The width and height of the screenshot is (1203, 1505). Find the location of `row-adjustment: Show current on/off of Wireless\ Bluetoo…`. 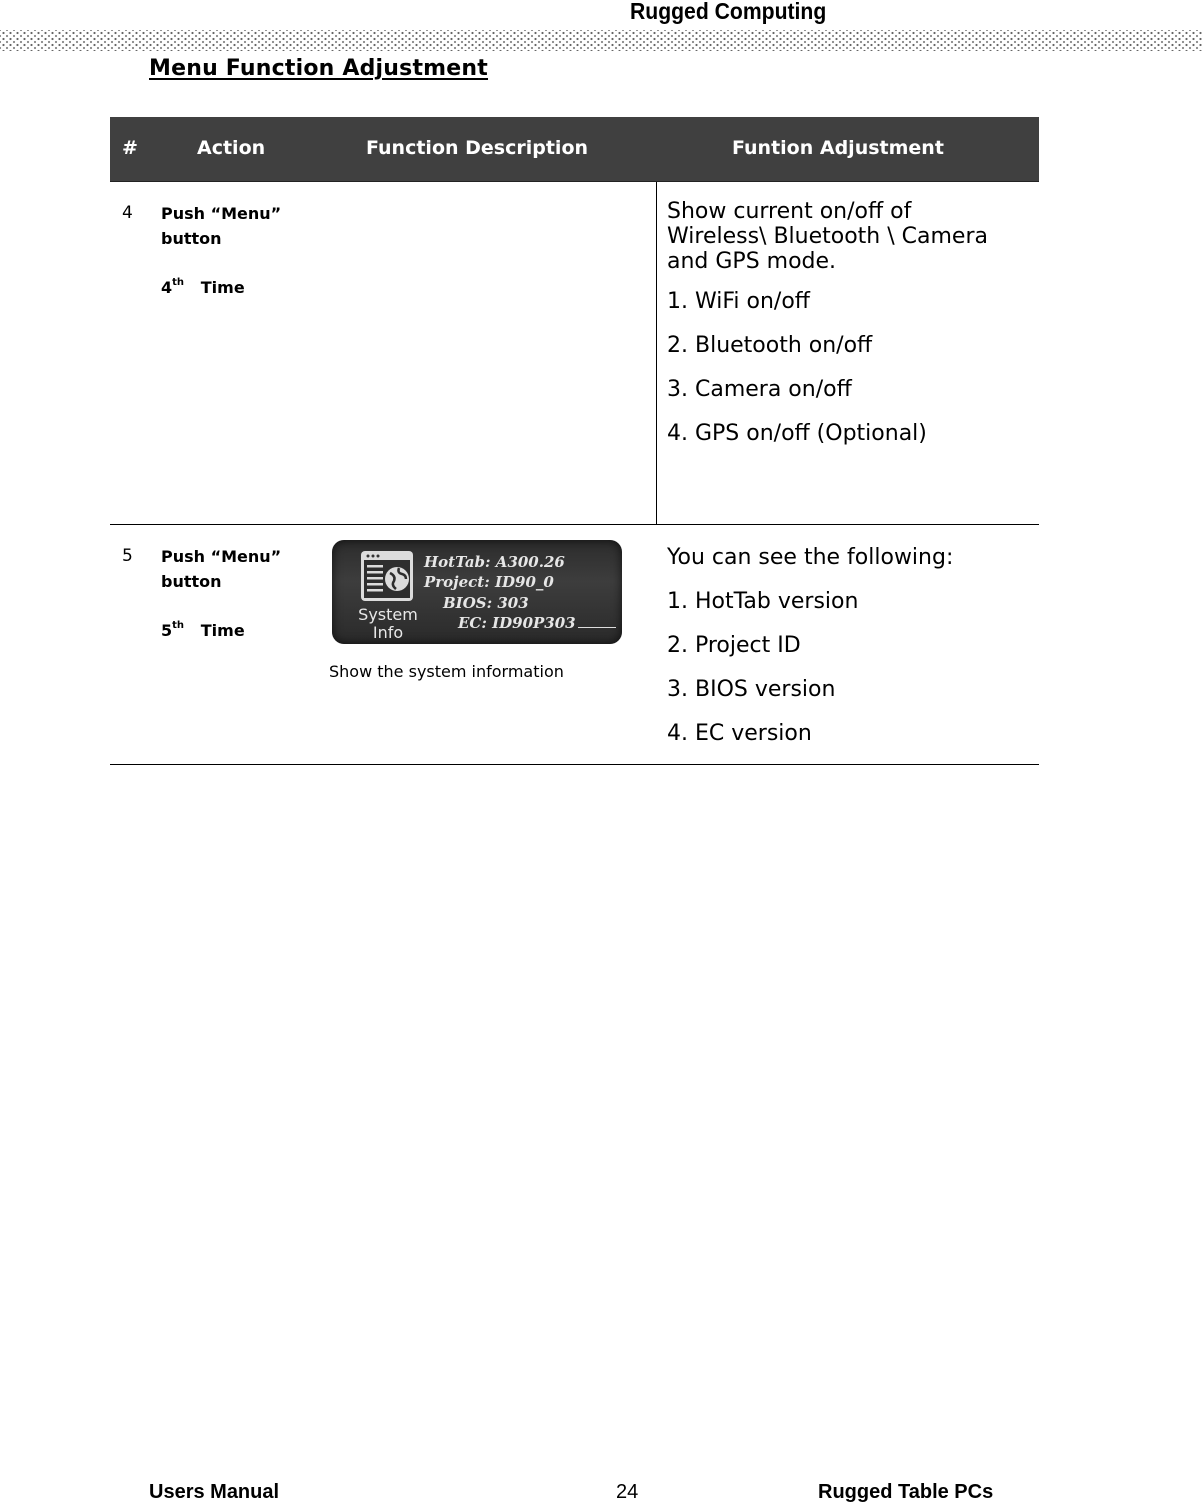

row-adjustment: Show current on/off of Wireless\ Bluetoo… is located at coordinates (832, 330).